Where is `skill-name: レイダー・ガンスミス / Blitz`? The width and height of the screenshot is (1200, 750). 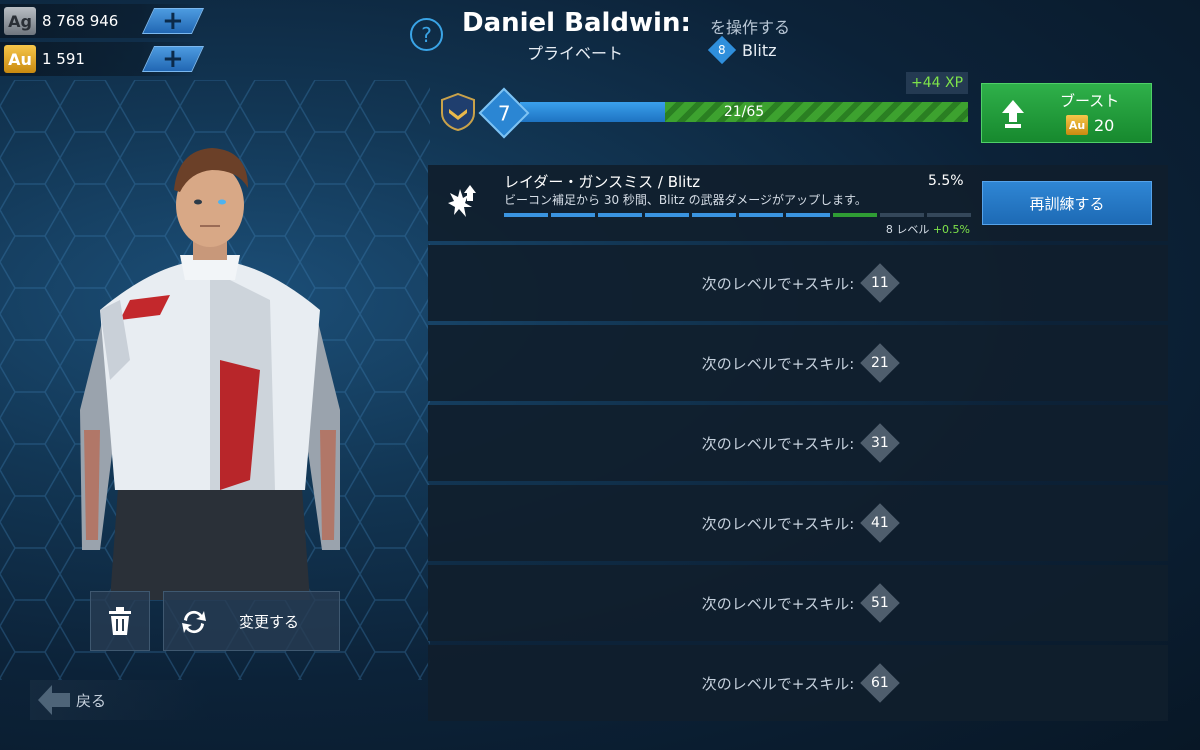 skill-name: レイダー・ガンスミス / Blitz is located at coordinates (602, 182).